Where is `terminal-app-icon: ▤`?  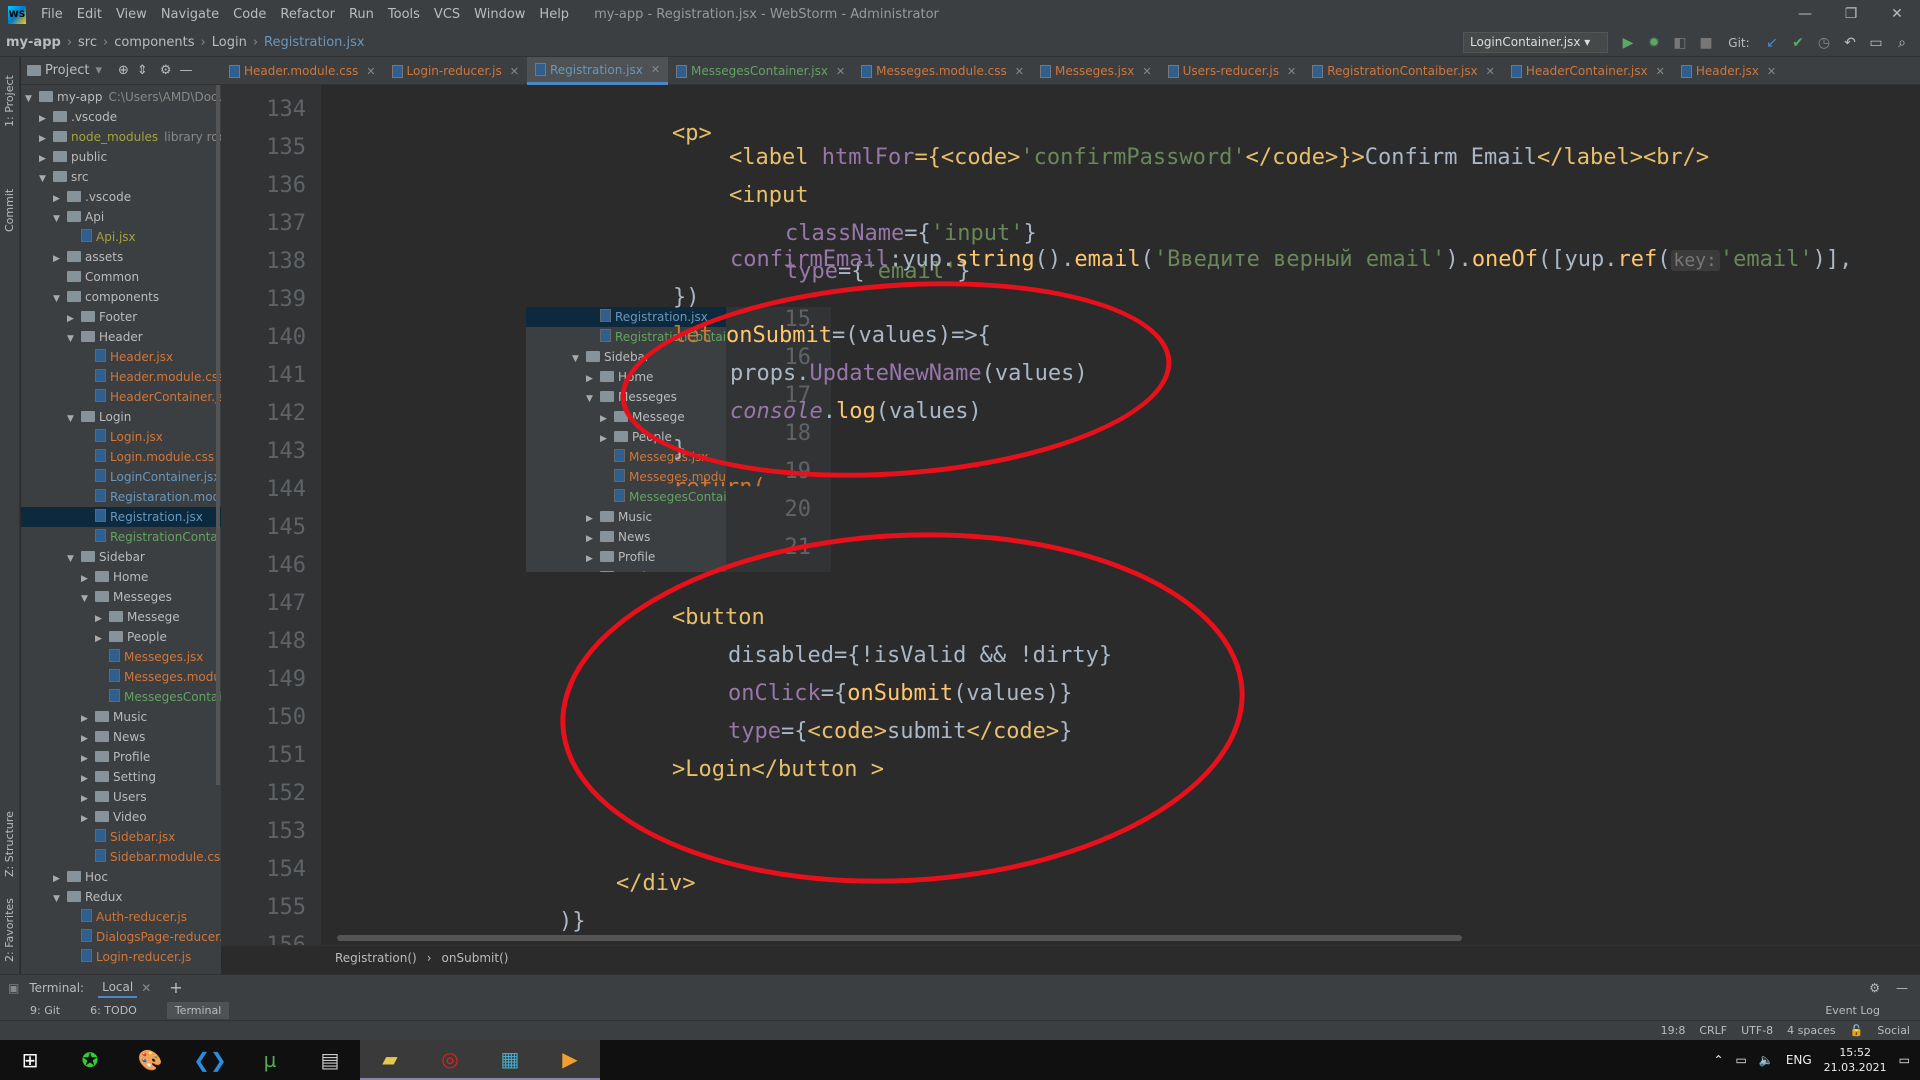
terminal-app-icon: ▤ is located at coordinates (330, 1060).